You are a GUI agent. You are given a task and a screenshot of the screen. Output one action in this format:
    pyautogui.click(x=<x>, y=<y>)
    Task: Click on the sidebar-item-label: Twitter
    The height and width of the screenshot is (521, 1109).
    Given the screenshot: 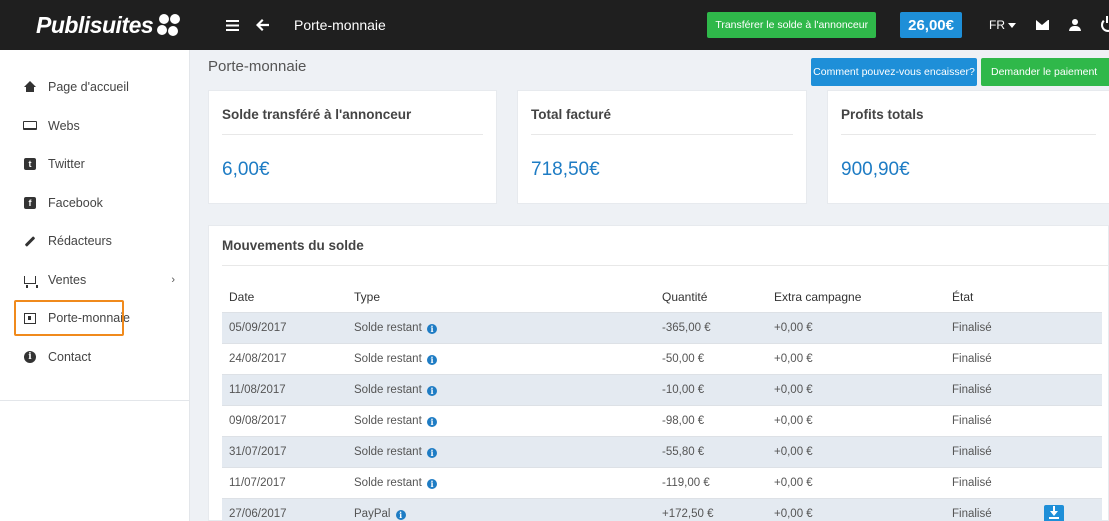 What is the action you would take?
    pyautogui.click(x=66, y=164)
    